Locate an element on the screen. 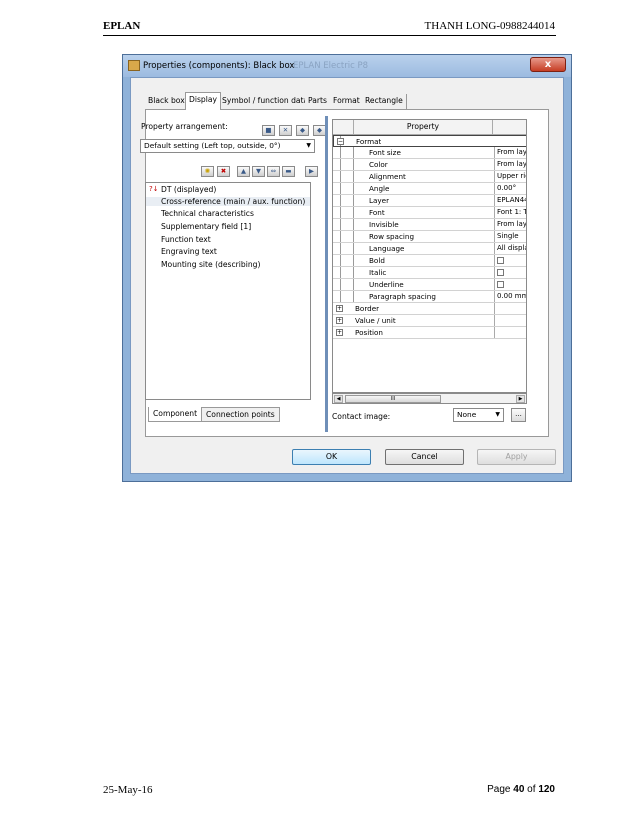 The height and width of the screenshot is (826, 638). underline-checkbox is located at coordinates (500, 284).